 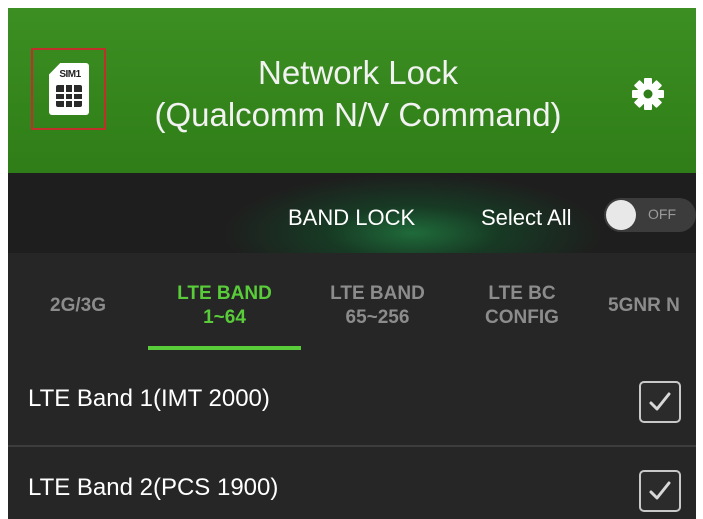 I want to click on band-row-2: LTE Band 2(PCS 1900), so click(x=352, y=483).